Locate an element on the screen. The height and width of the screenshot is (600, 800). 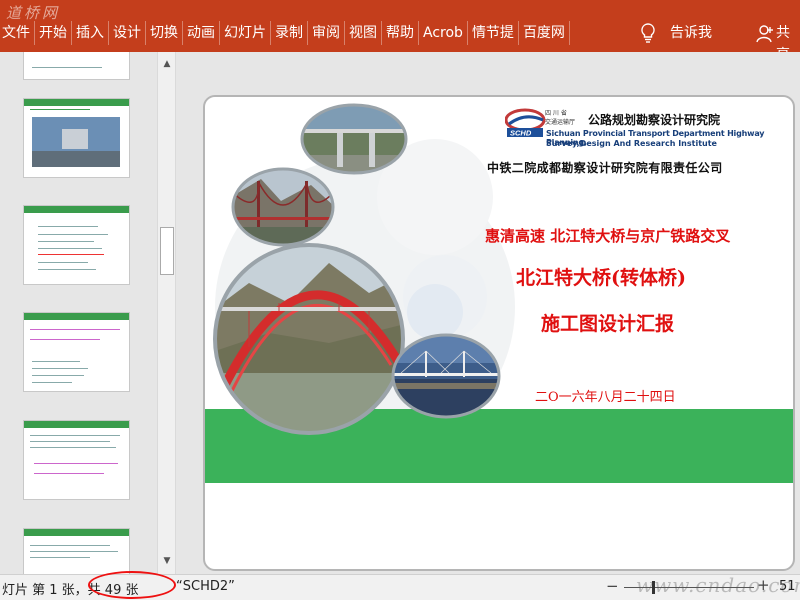
tab-insert: 插入 is located at coordinates (90, 33).